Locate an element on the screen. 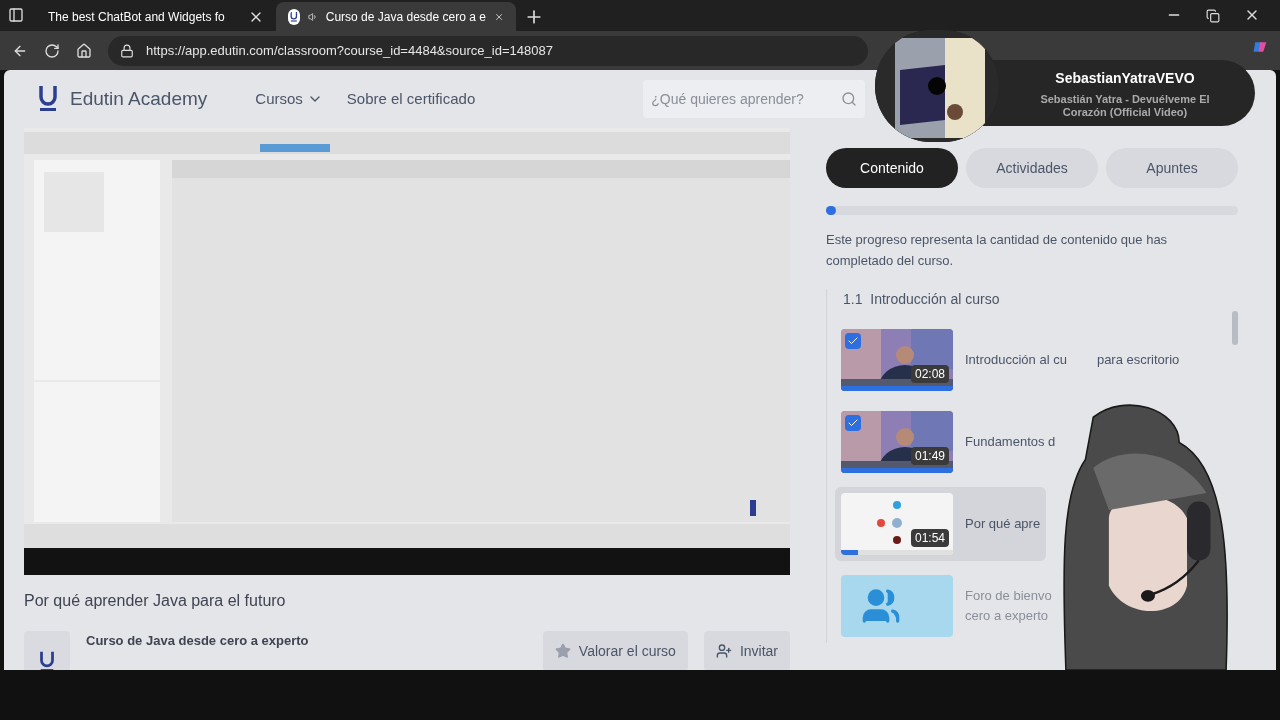  progress-note: Este progreso representa la cantidad de contenido que has completado del curso. is located at coordinates (997, 250).